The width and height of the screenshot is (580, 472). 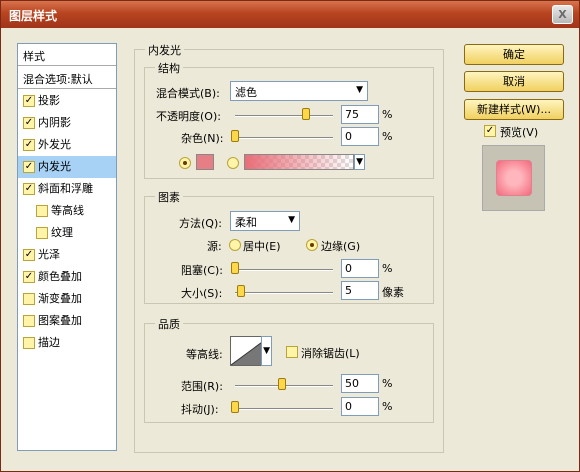 What do you see at coordinates (284, 409) in the screenshot?
I see `jitter-slider` at bounding box center [284, 409].